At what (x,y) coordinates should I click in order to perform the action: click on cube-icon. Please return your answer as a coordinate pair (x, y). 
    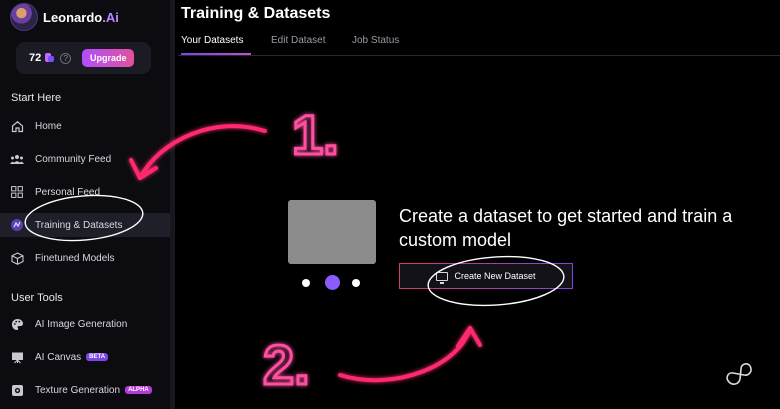
    Looking at the image, I should click on (17, 258).